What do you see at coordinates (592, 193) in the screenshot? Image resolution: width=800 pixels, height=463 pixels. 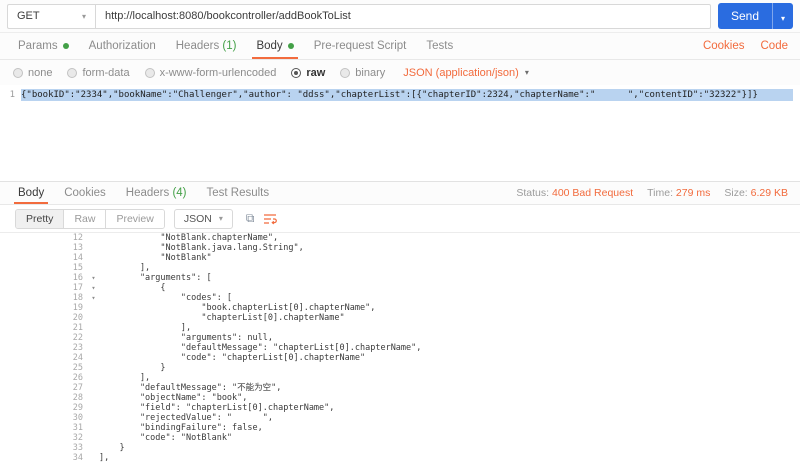 I see `meta-value: 400 Bad Request` at bounding box center [592, 193].